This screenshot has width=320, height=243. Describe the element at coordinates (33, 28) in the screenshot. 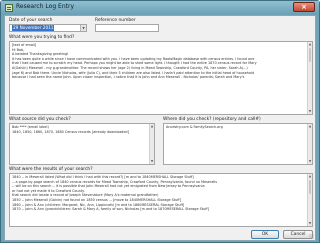

I see `date-value: 29 November 2011` at that location.